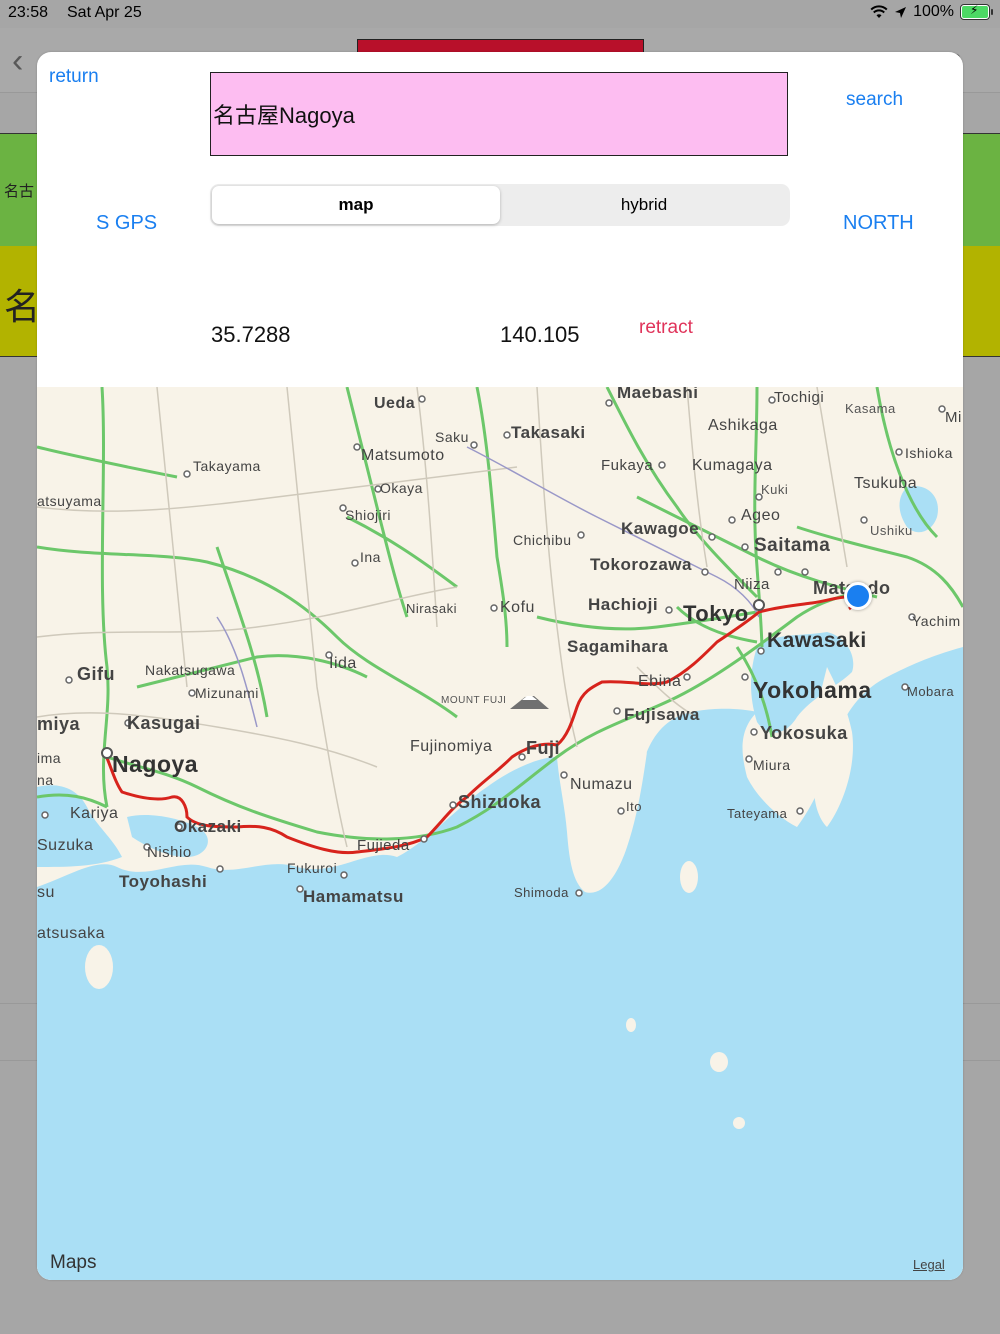 The width and height of the screenshot is (1000, 1334). I want to click on segment-map: map, so click(356, 205).